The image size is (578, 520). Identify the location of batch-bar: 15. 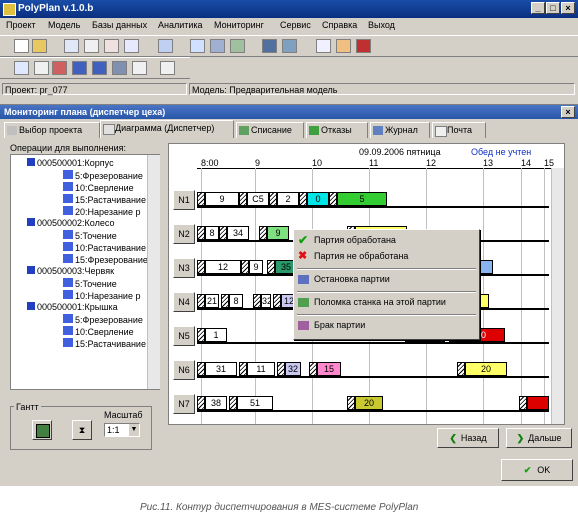
(329, 369).